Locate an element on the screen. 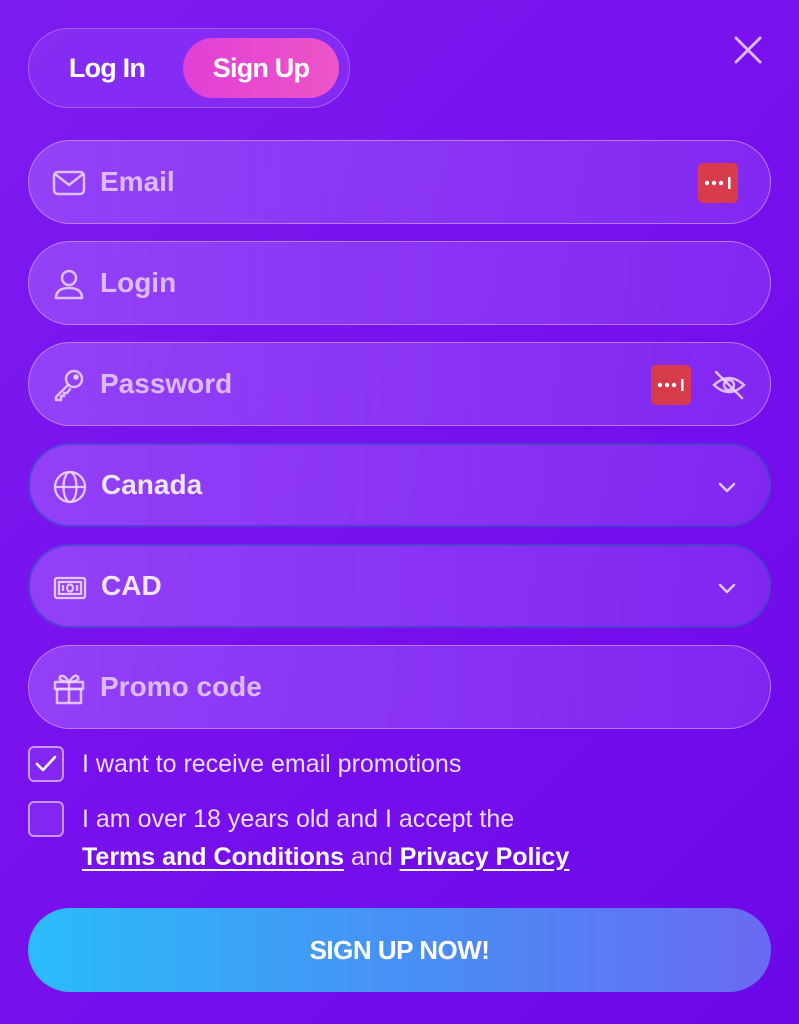  email-field: Email is located at coordinates (399, 182).